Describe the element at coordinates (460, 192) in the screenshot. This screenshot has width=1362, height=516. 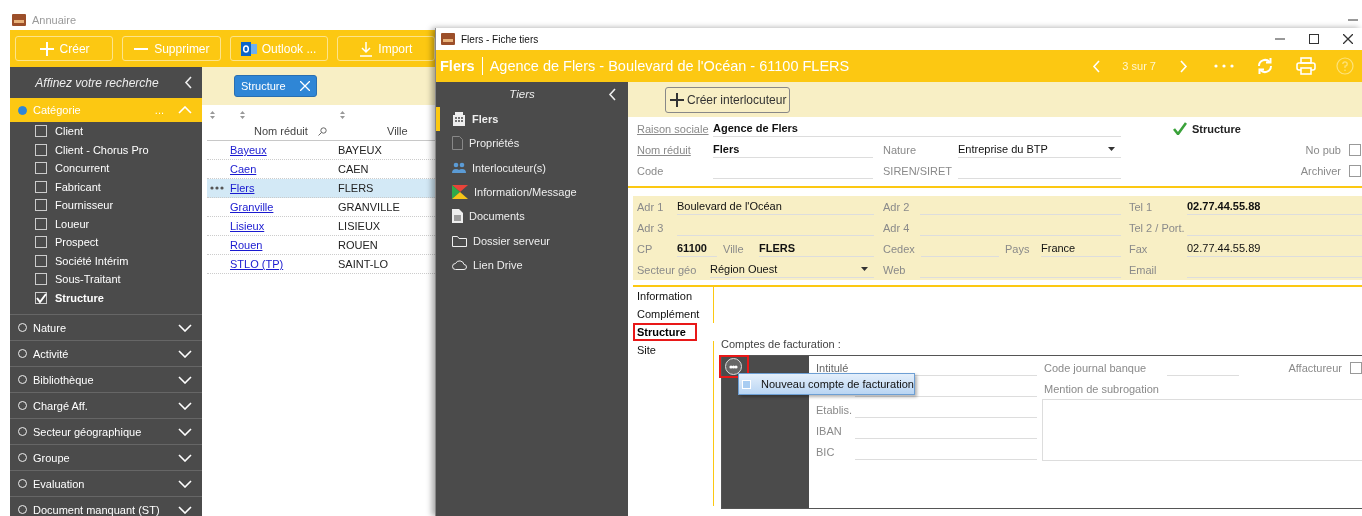
I see `flag-icon` at that location.